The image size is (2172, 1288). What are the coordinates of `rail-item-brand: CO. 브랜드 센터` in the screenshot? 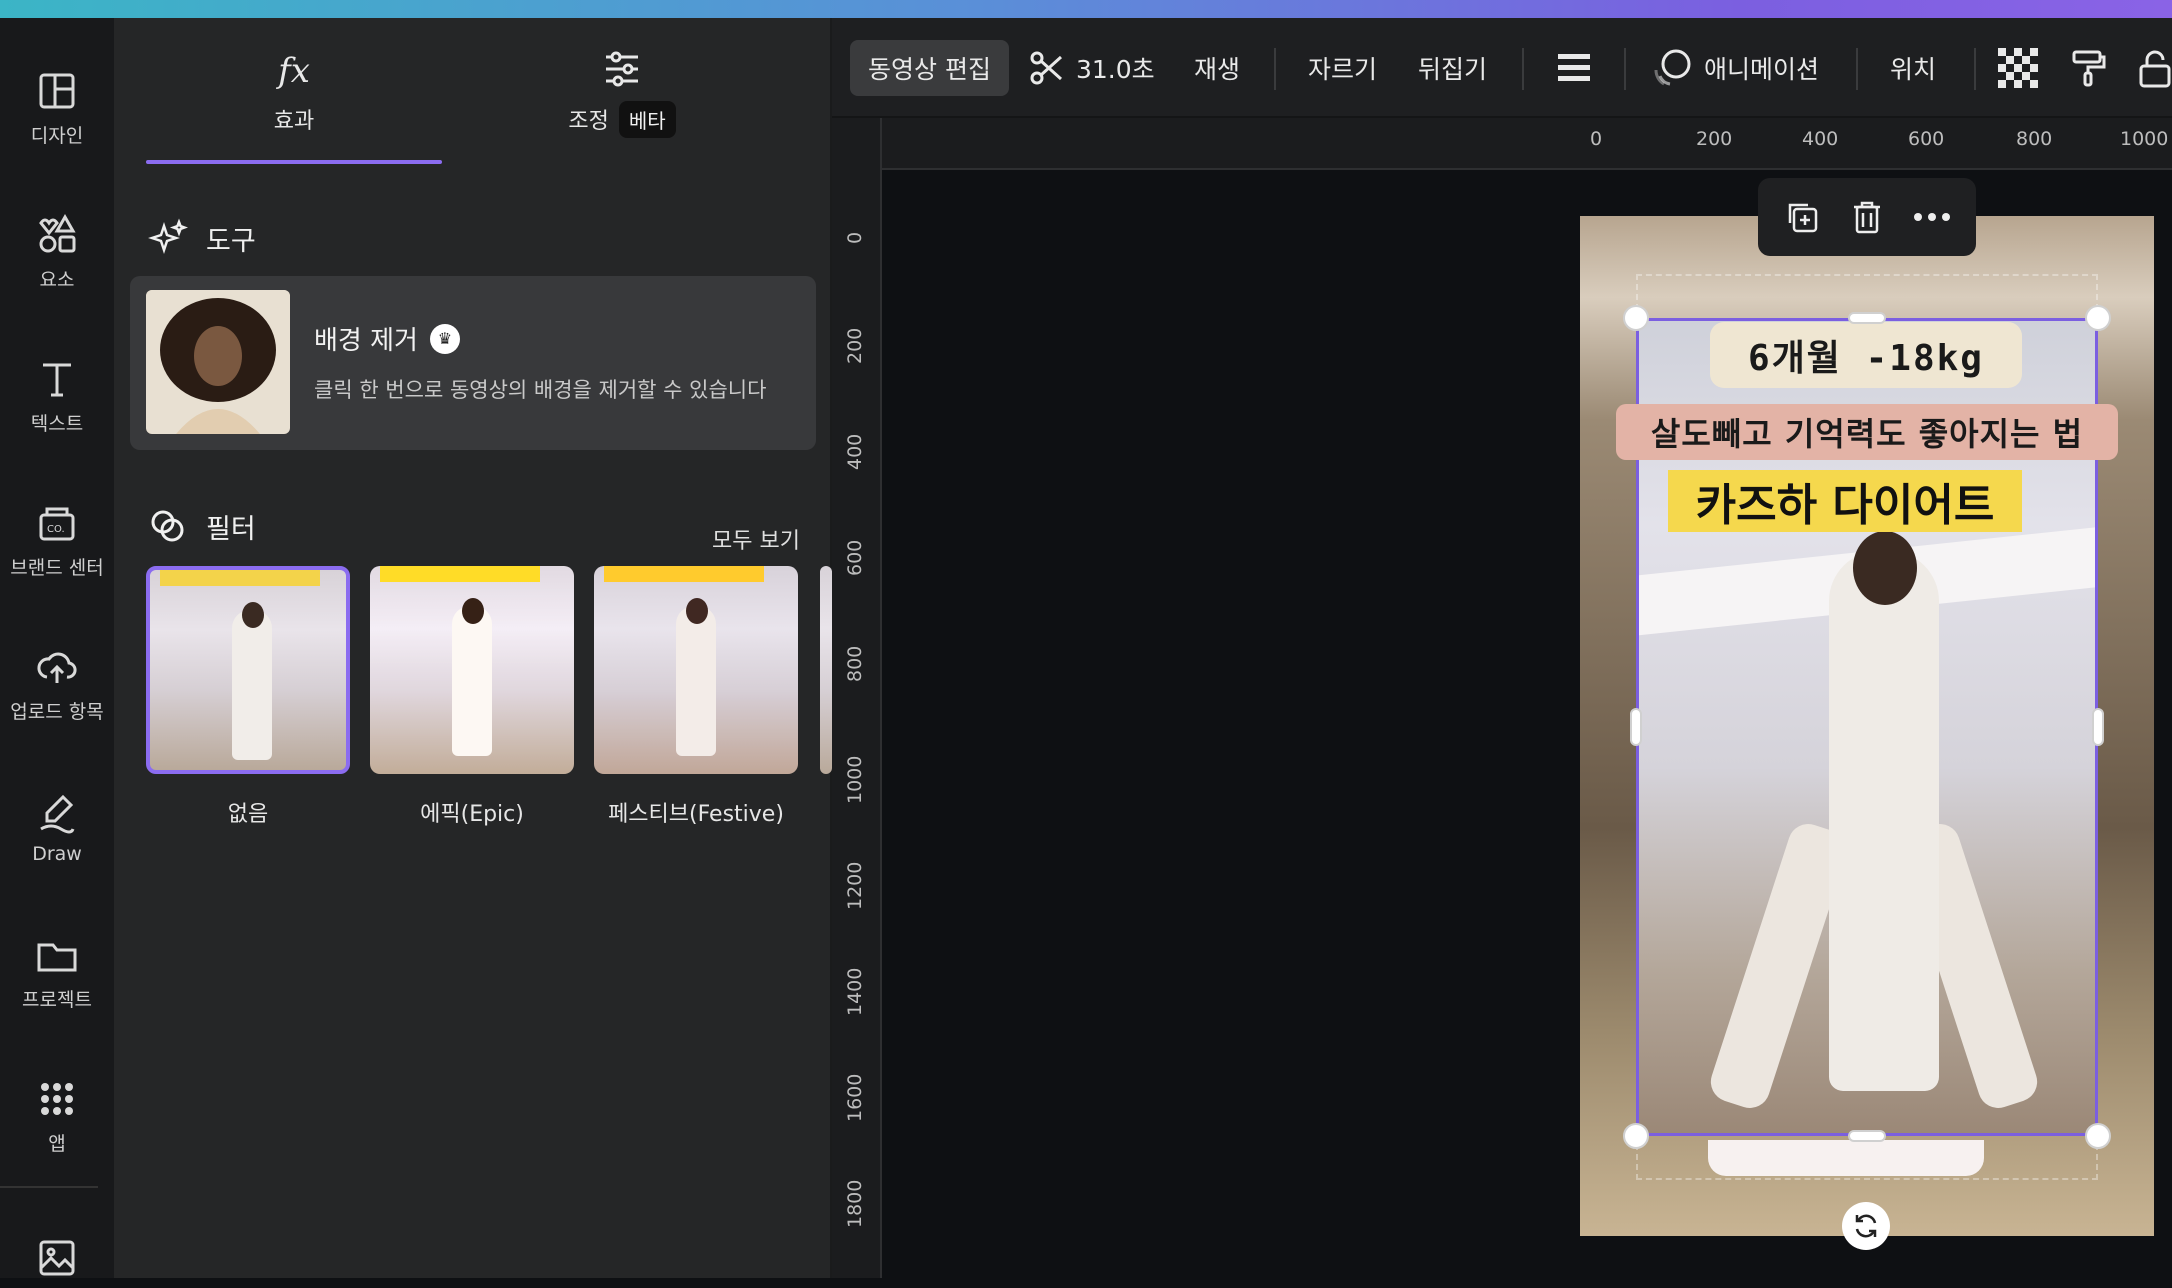 It's located at (57, 540).